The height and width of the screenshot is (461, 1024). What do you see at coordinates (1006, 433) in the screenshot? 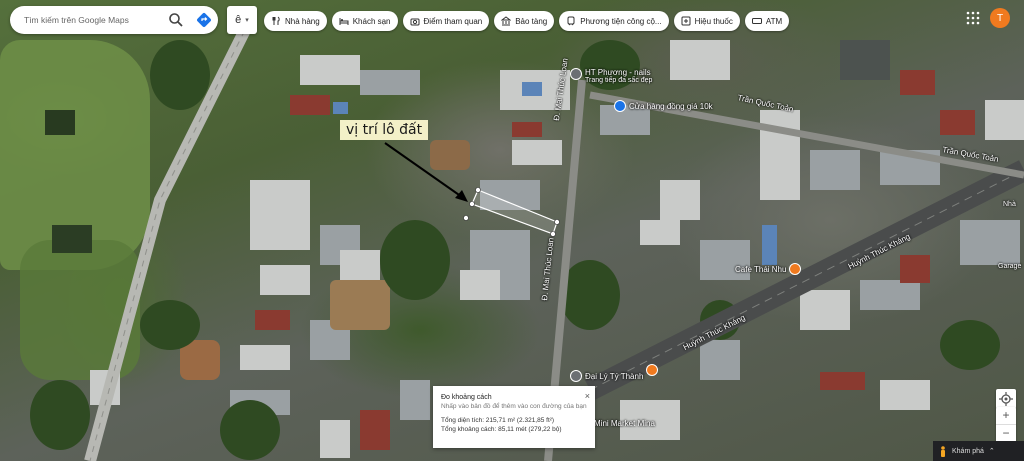
I see `zoom-out-button: −` at bounding box center [1006, 433].